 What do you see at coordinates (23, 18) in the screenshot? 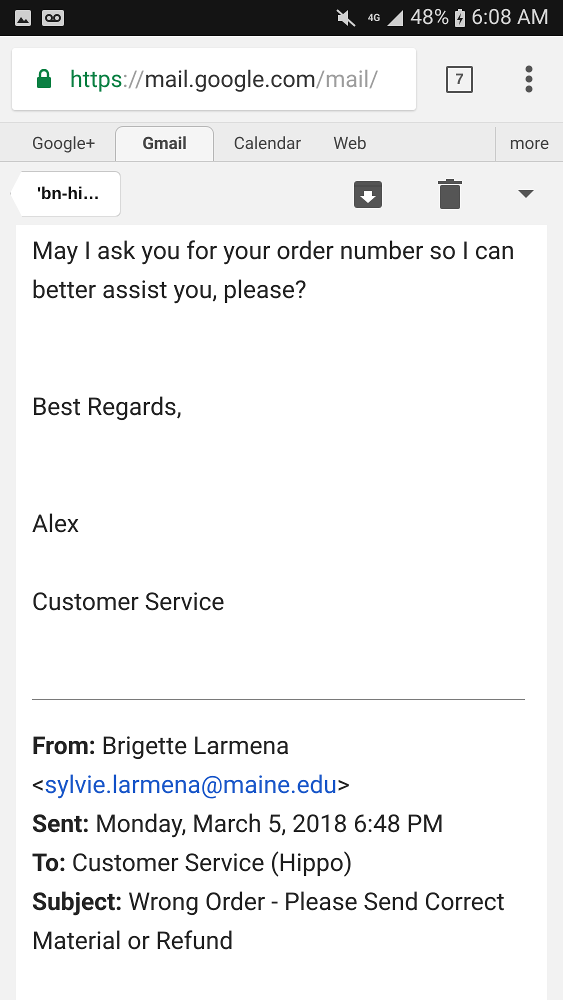
I see `picture-icon` at bounding box center [23, 18].